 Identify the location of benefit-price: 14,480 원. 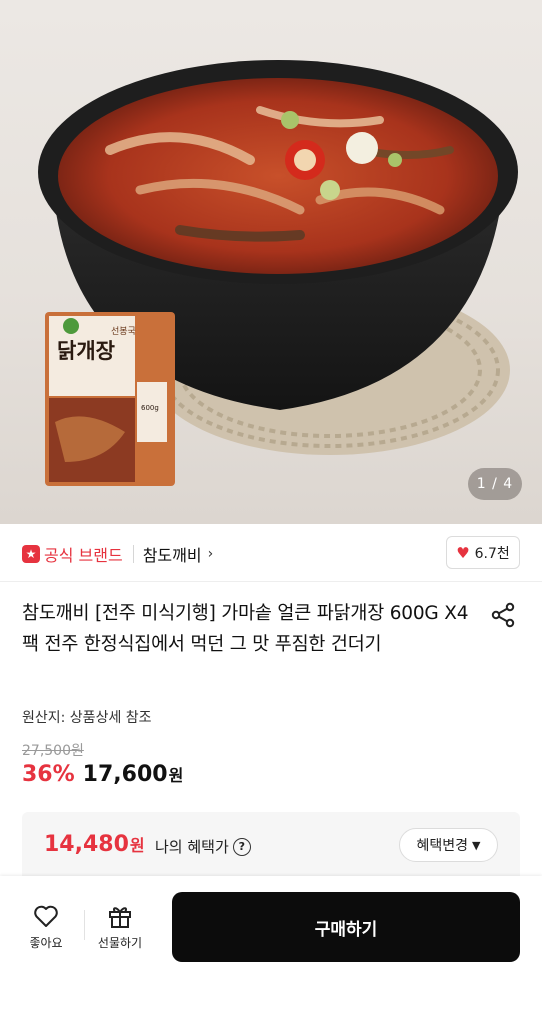
(94, 844).